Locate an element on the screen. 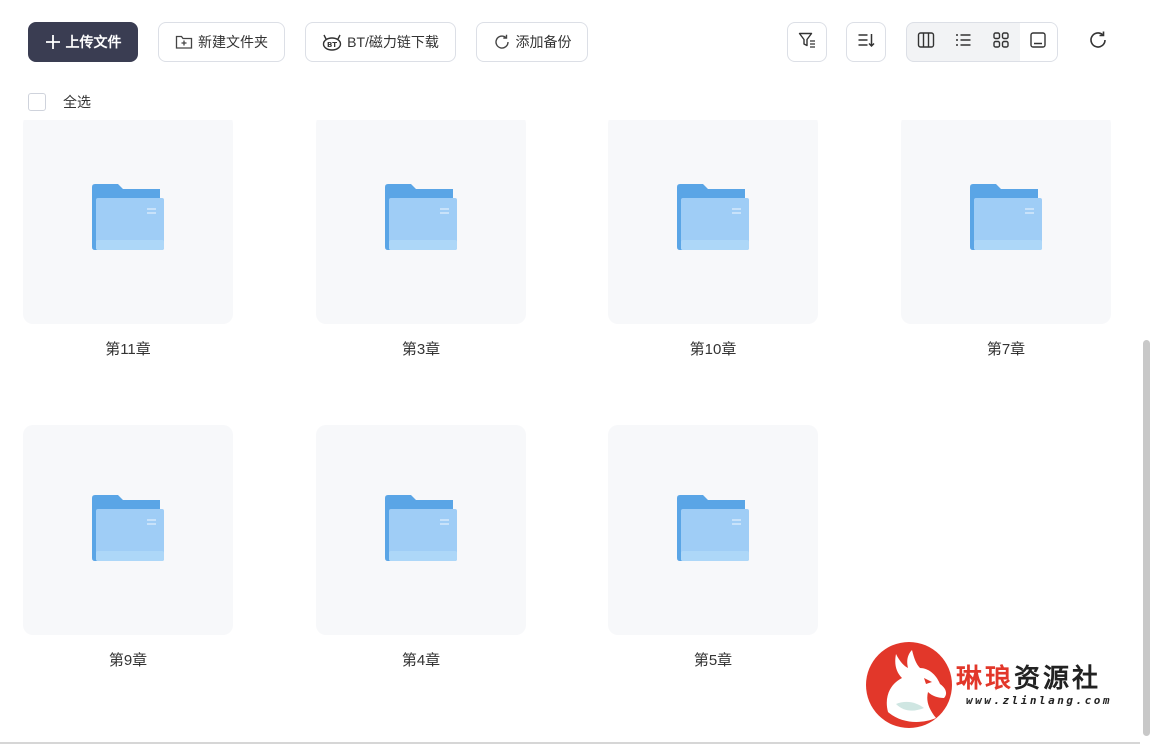  folder-card: 第10章 is located at coordinates (713, 239).